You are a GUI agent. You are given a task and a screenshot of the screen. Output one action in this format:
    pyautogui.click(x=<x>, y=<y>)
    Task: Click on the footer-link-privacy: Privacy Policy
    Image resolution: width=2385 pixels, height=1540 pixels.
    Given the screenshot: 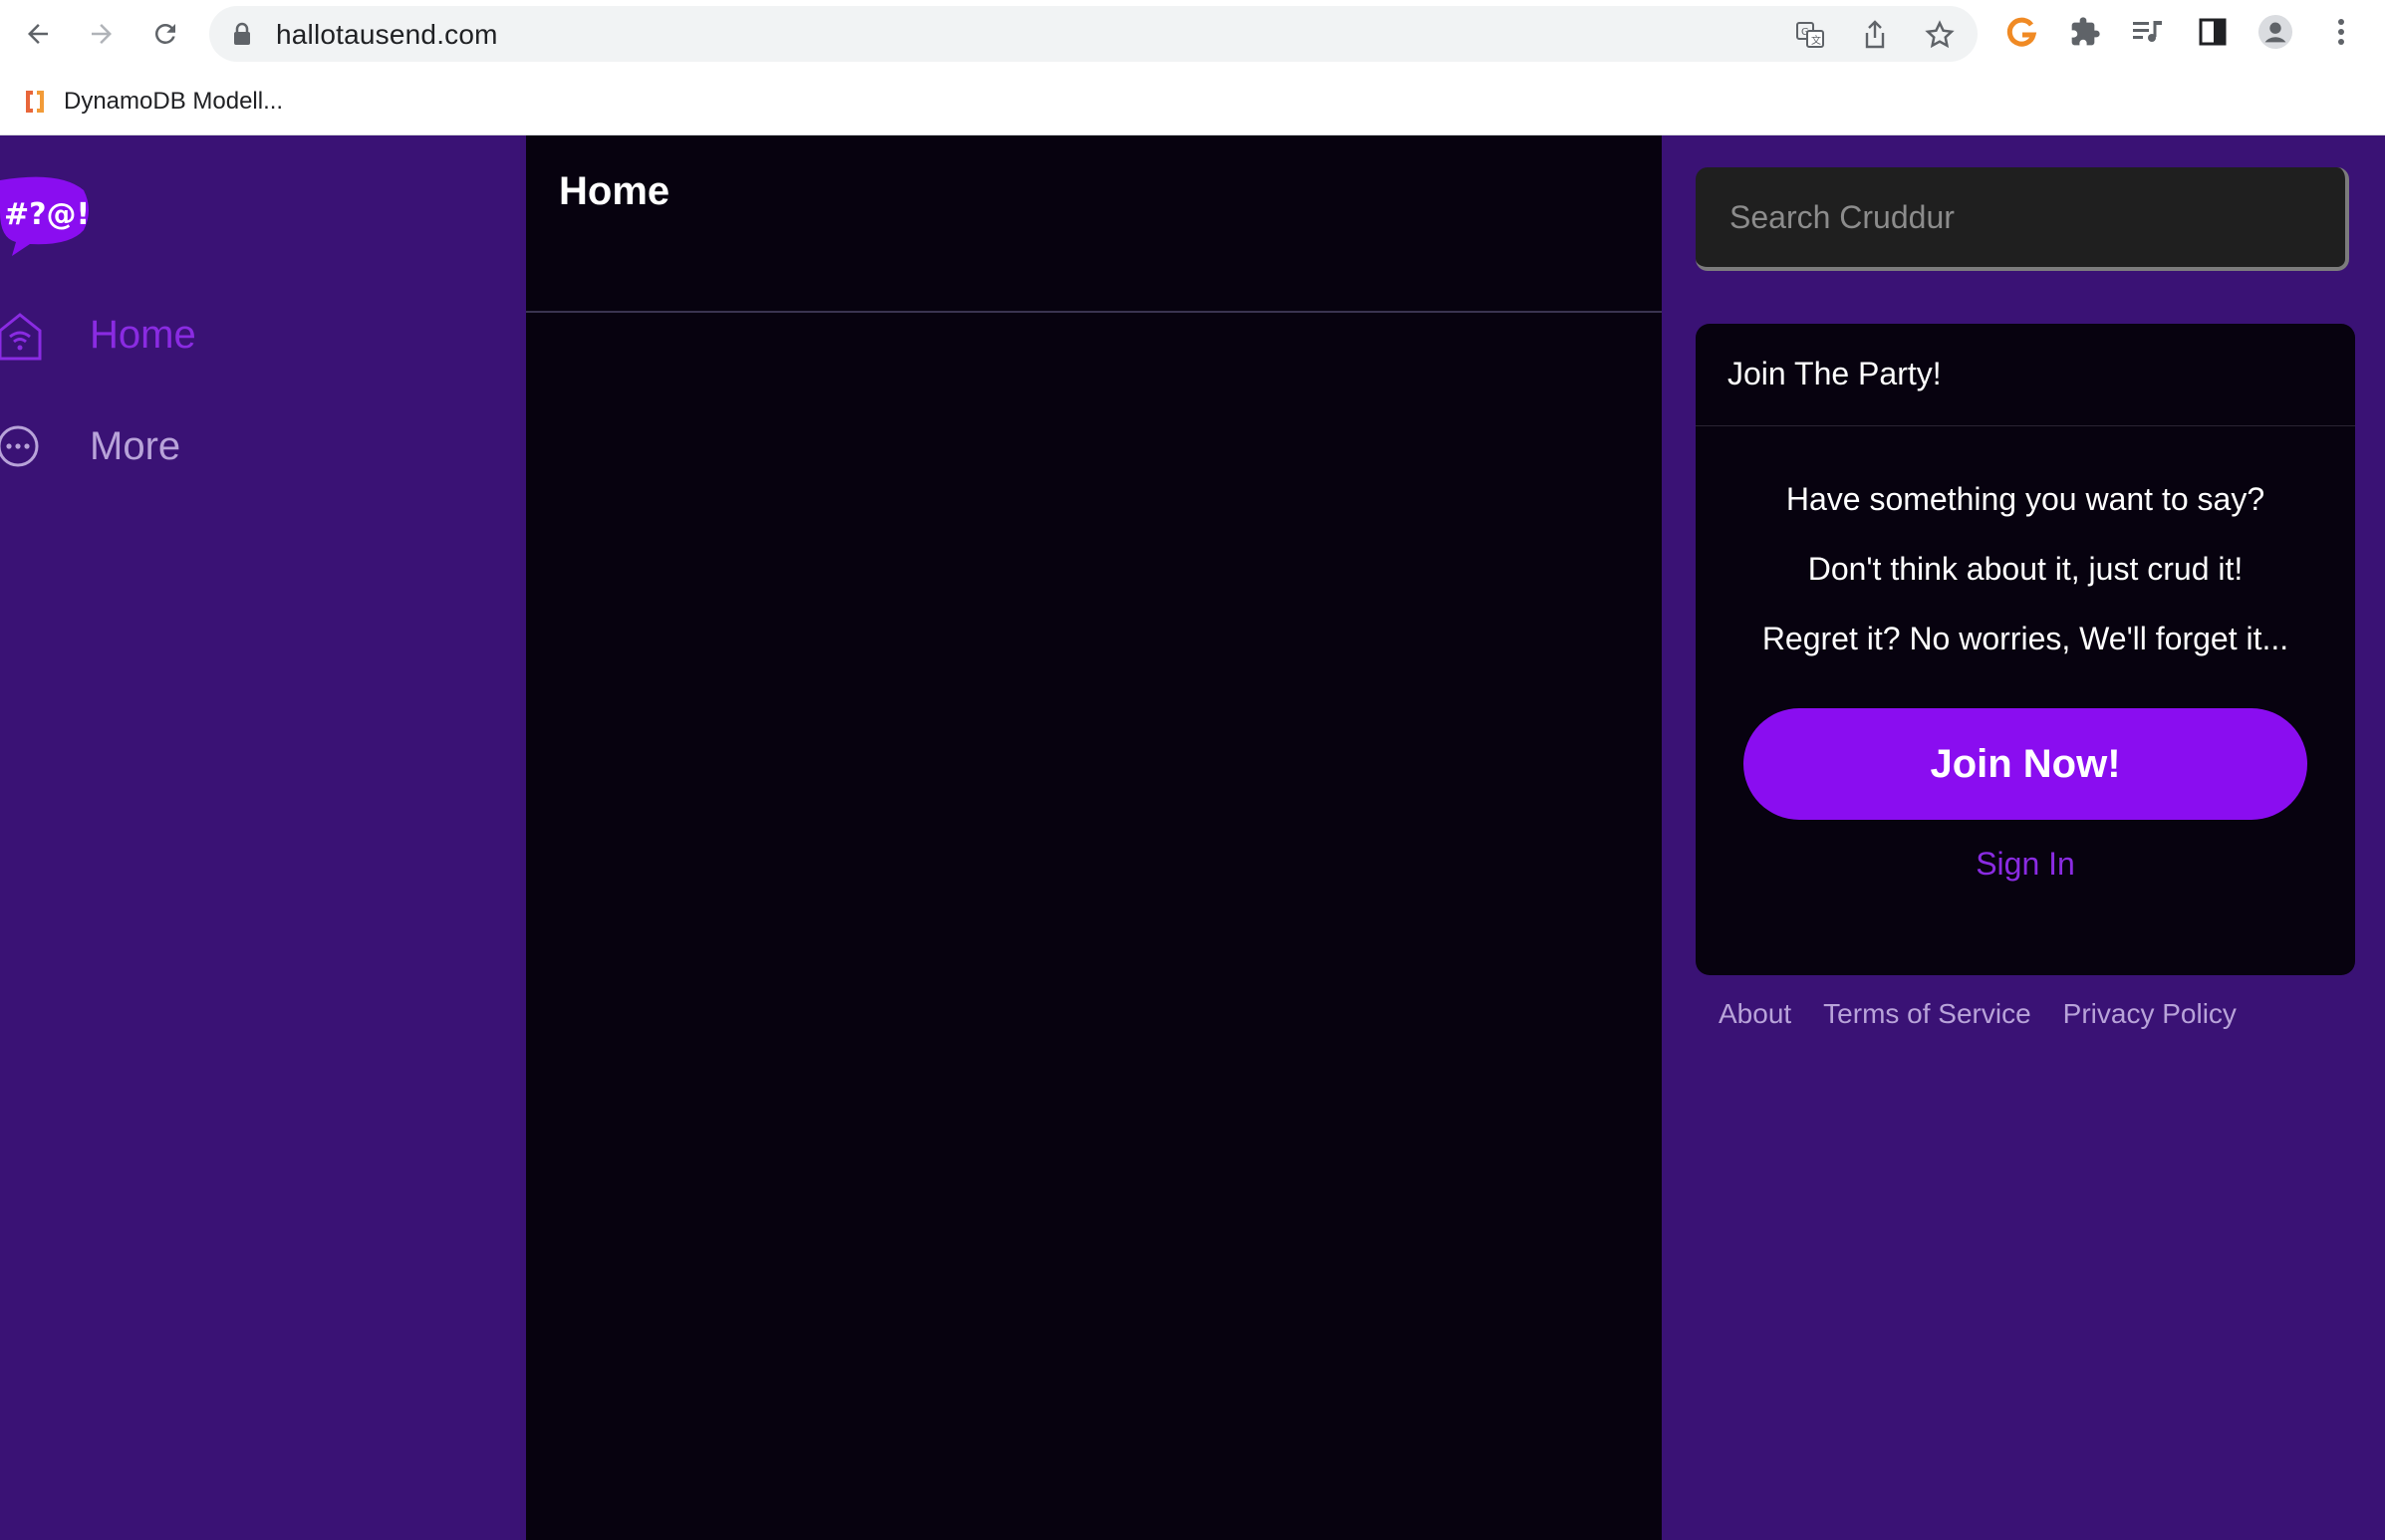 What is the action you would take?
    pyautogui.click(x=2150, y=1014)
    